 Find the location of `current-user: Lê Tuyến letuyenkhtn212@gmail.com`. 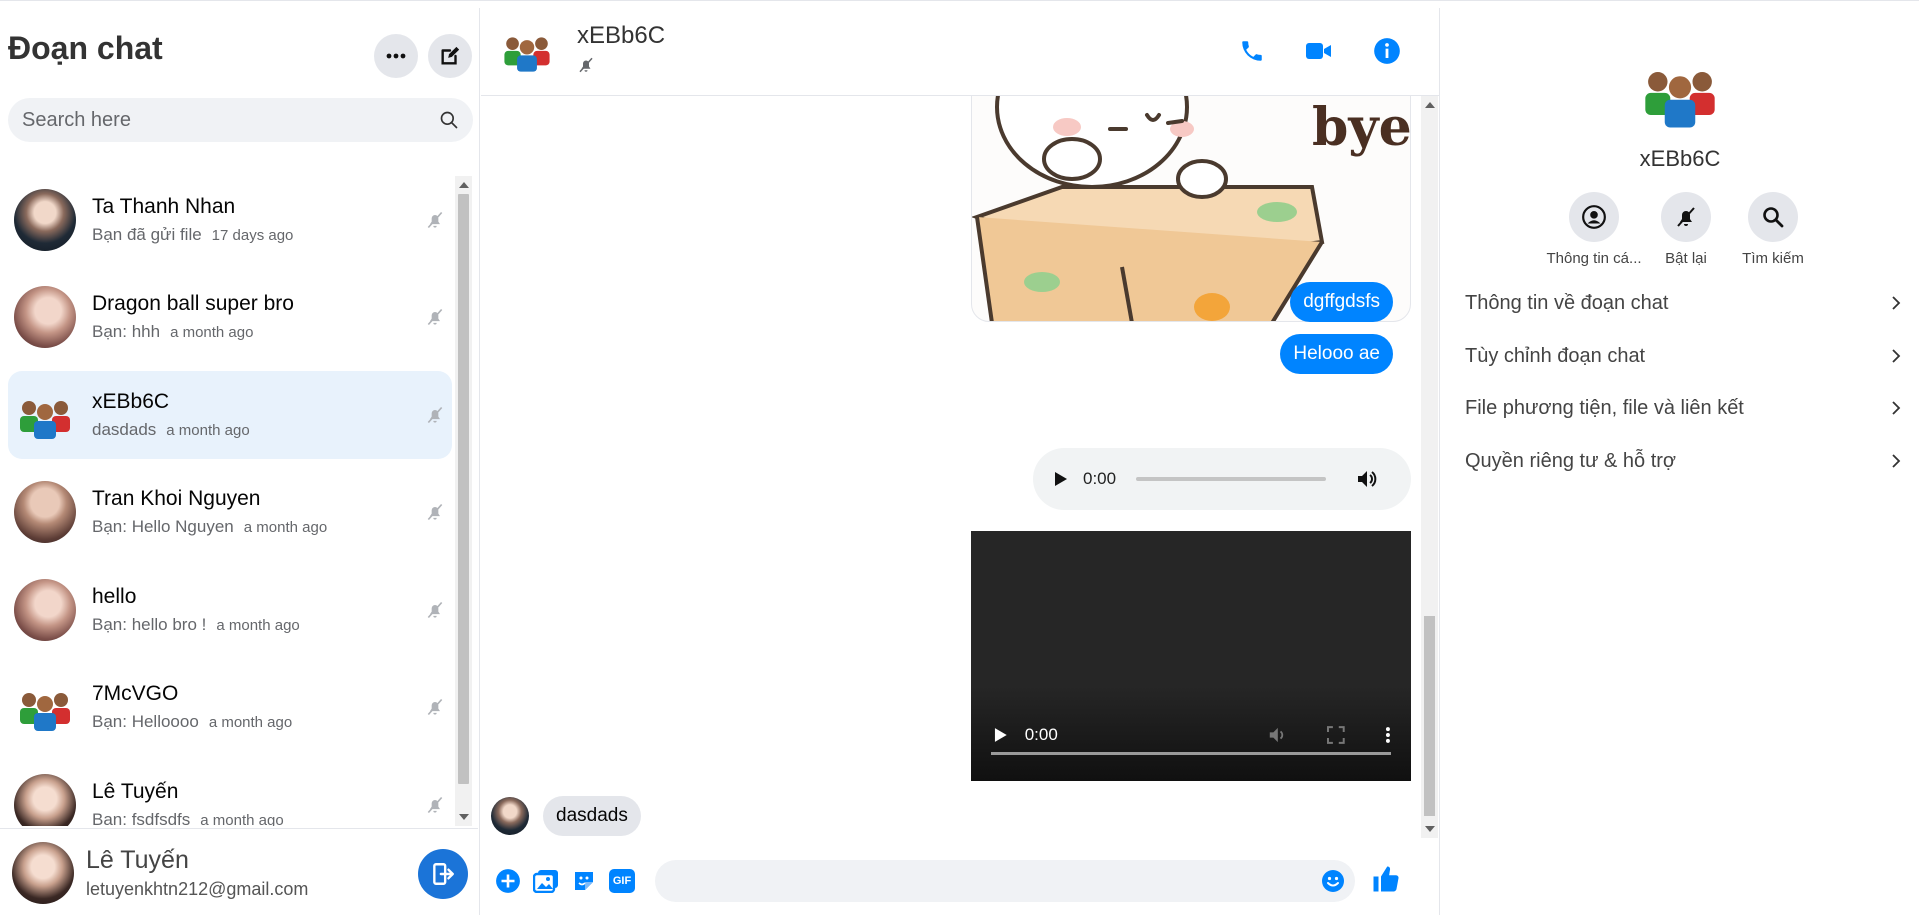

current-user: Lê Tuyến letuyenkhtn212@gmail.com is located at coordinates (239, 871).